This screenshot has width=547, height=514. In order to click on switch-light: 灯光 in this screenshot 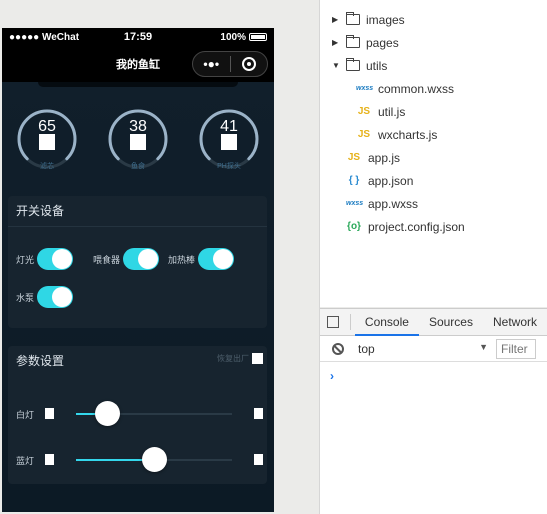, I will do `click(45, 259)`.